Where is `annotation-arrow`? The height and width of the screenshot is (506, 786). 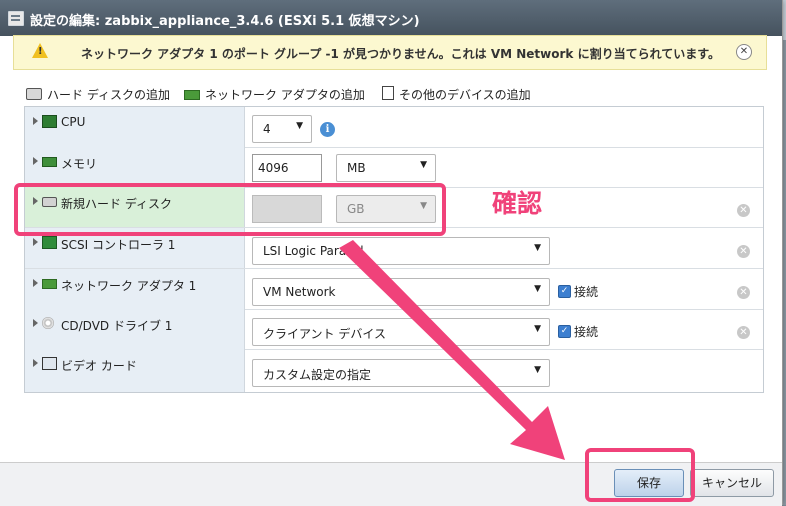
annotation-arrow is located at coordinates (452, 350).